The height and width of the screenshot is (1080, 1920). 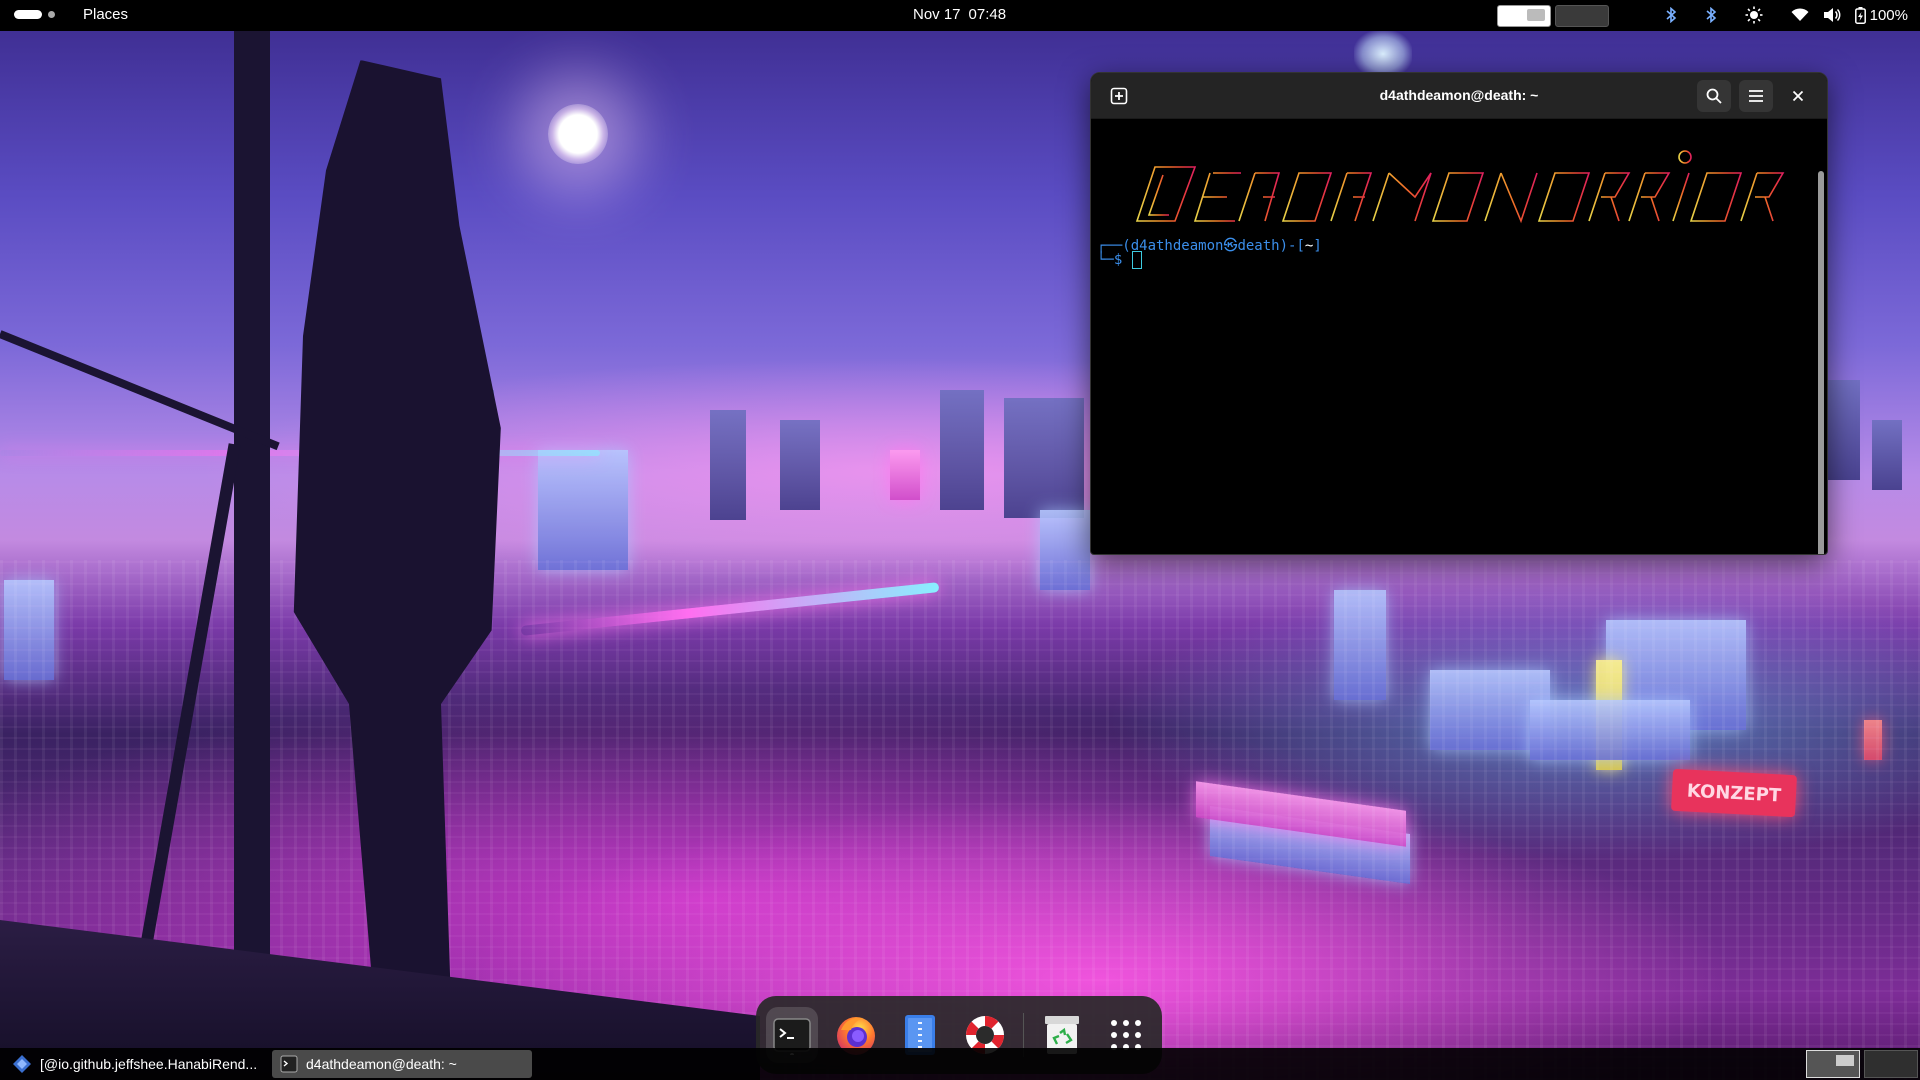 I want to click on terminal-headerbar: d4athdeamon@death: ~, so click(x=1459, y=96).